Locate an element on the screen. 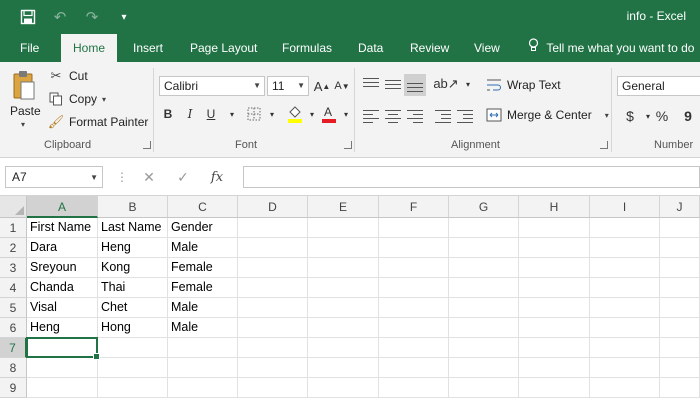  column-header-e: E is located at coordinates (343, 207).